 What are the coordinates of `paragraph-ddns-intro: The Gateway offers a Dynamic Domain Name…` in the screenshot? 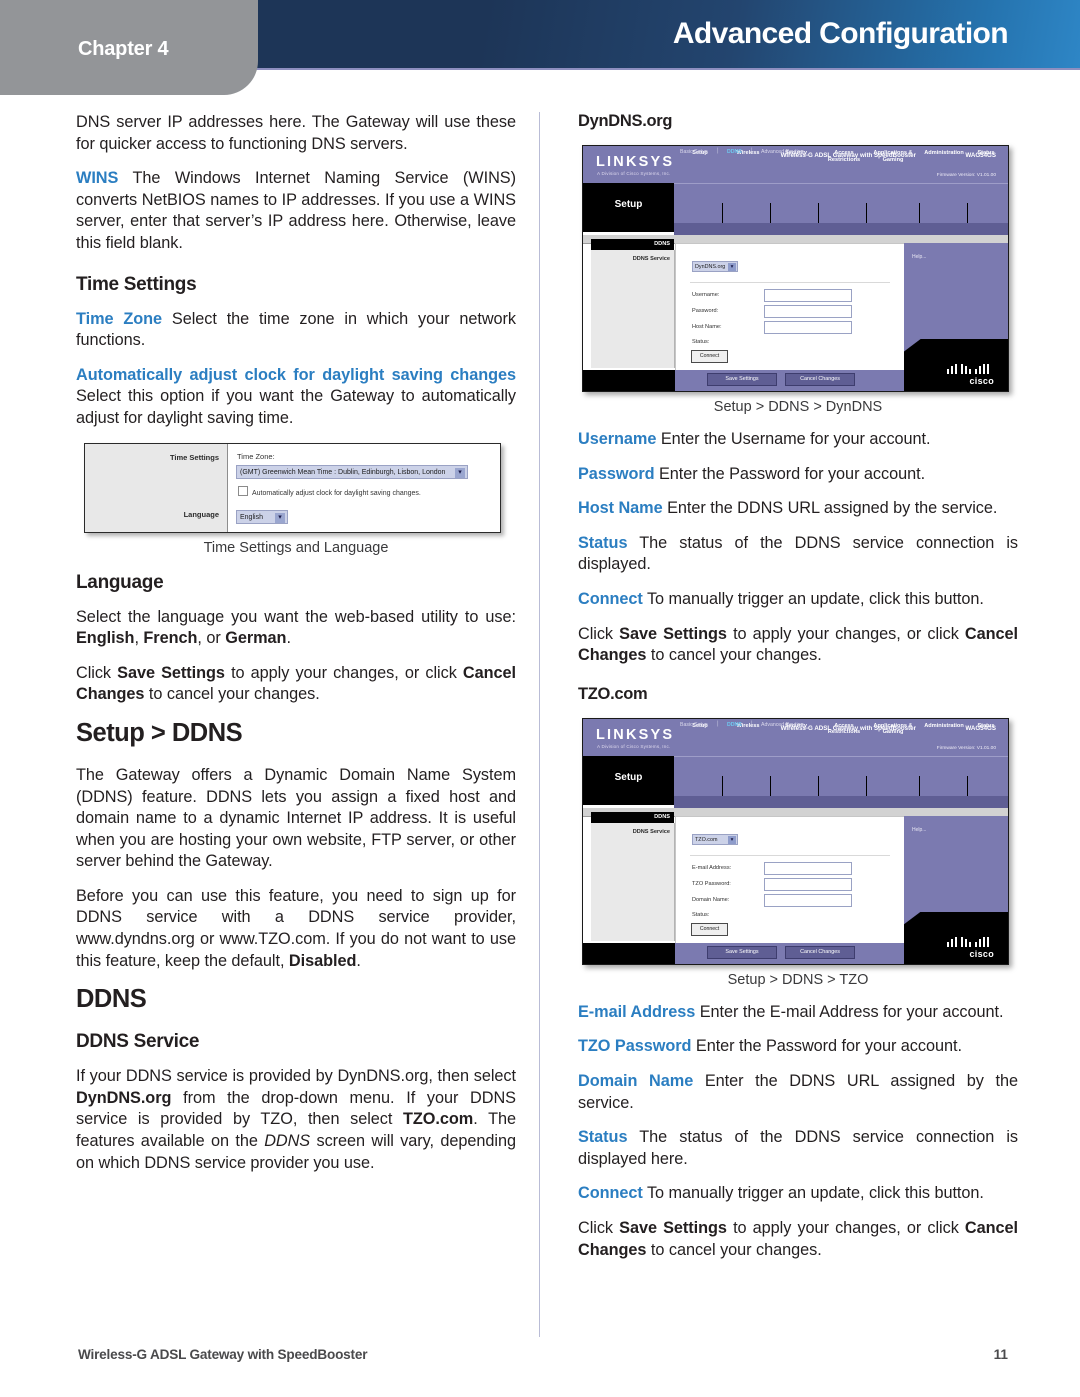 It's located at (296, 818).